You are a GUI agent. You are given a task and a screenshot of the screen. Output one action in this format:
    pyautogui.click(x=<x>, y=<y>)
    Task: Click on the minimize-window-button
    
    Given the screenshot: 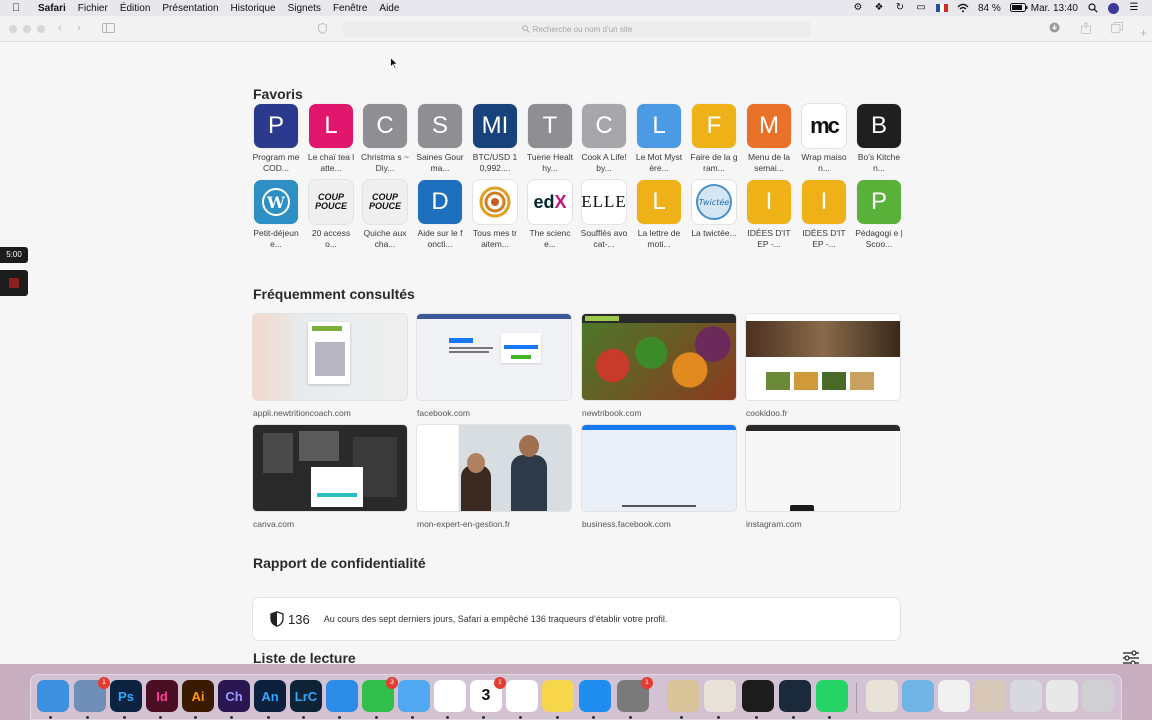 What is the action you would take?
    pyautogui.click(x=27, y=28)
    